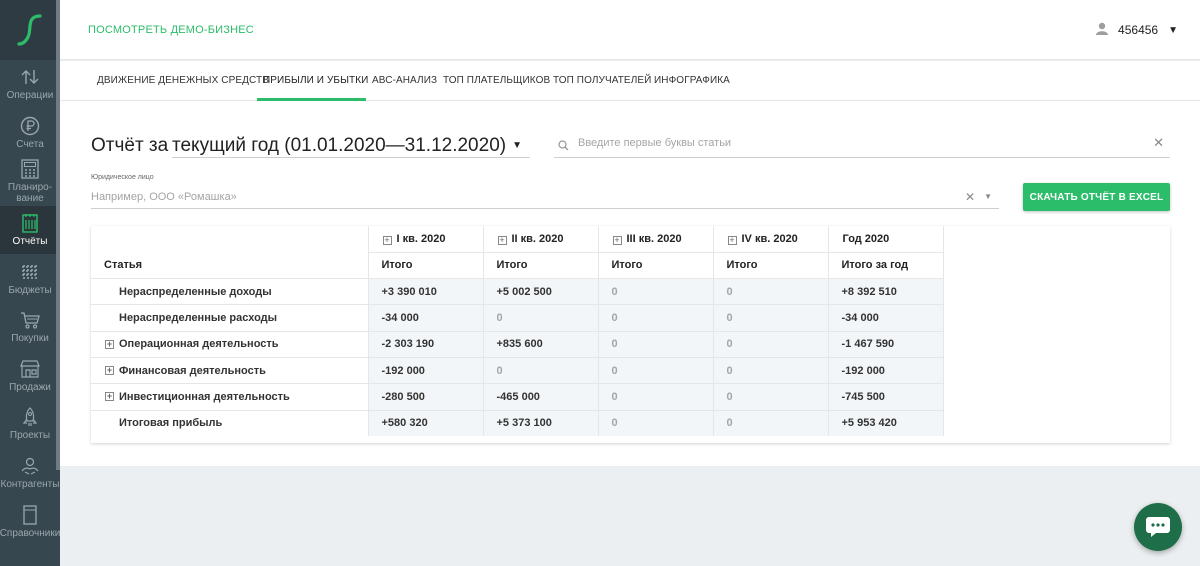 Image resolution: width=1200 pixels, height=566 pixels. I want to click on tab-top-recipients: ТОП ПОЛУЧАТЕЛЕЙ, so click(602, 80).